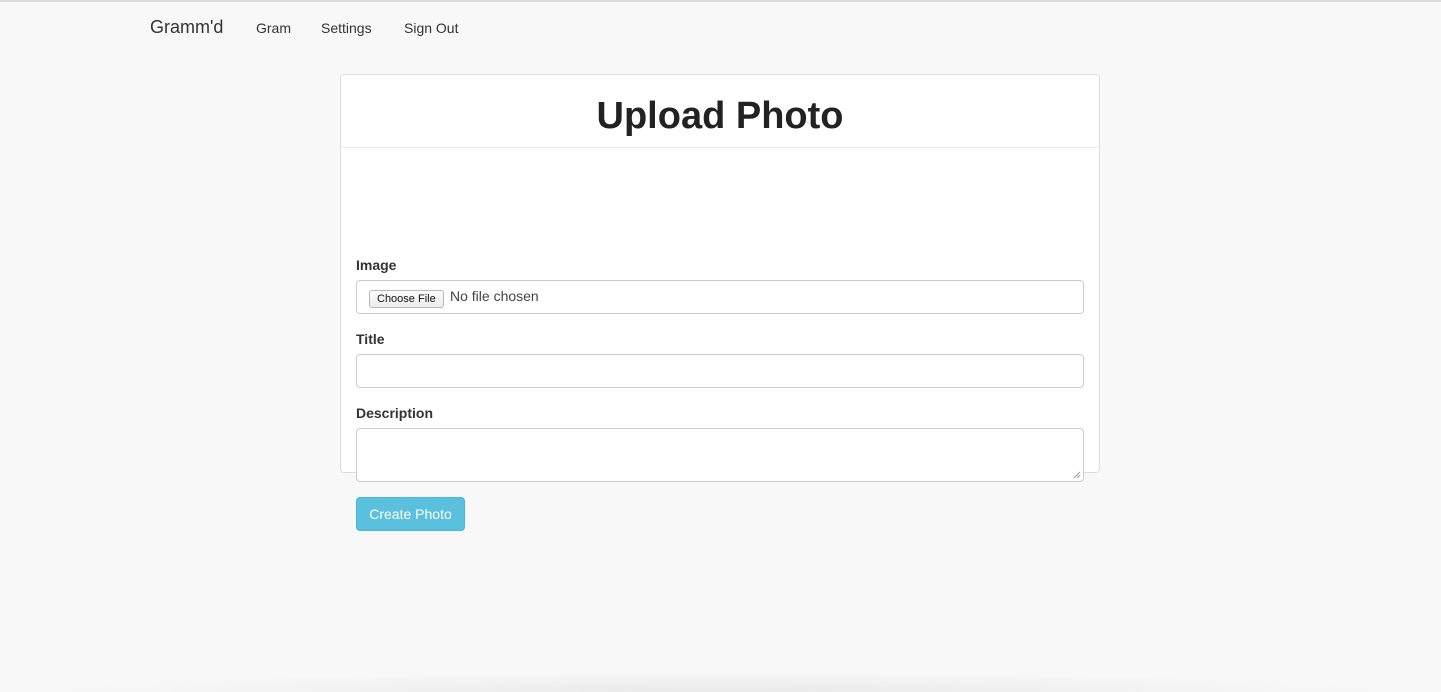 The height and width of the screenshot is (692, 1441). Describe the element at coordinates (395, 413) in the screenshot. I see `description-label: Description` at that location.